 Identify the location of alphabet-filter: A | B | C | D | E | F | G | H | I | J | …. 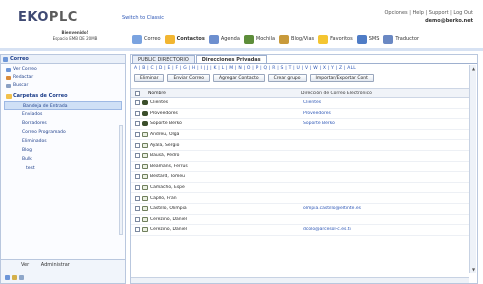
(304, 68).